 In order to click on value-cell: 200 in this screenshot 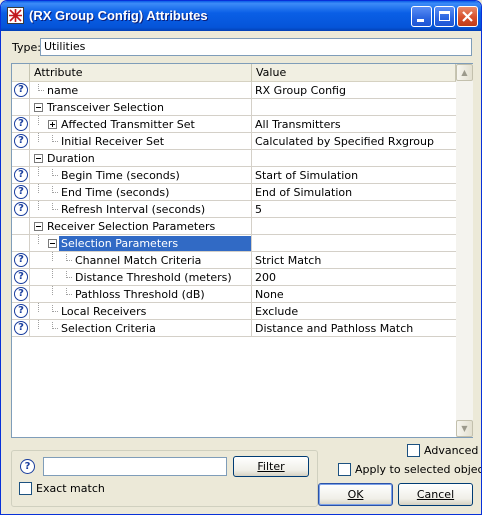, I will do `click(354, 277)`.